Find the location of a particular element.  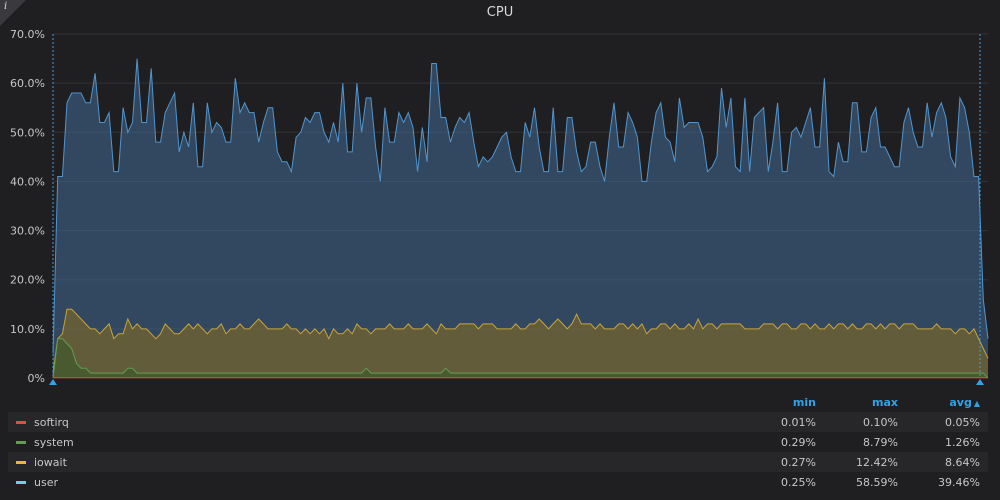

y-tick-label: 60.0% is located at coordinates (27, 83).